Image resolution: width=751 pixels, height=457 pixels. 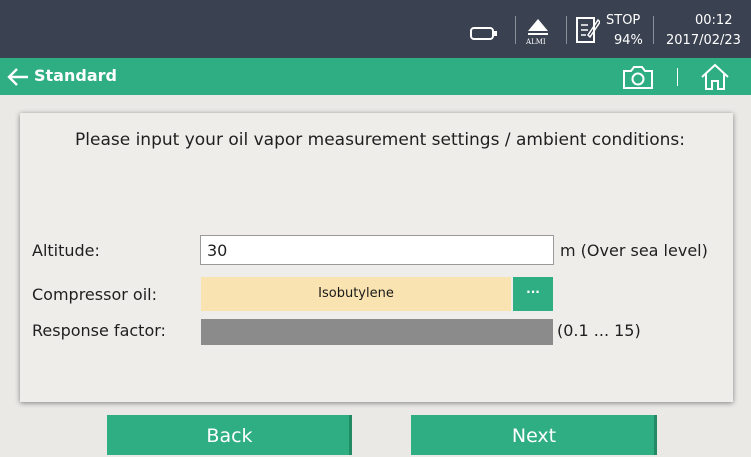 I want to click on altitude-input, so click(x=377, y=250).